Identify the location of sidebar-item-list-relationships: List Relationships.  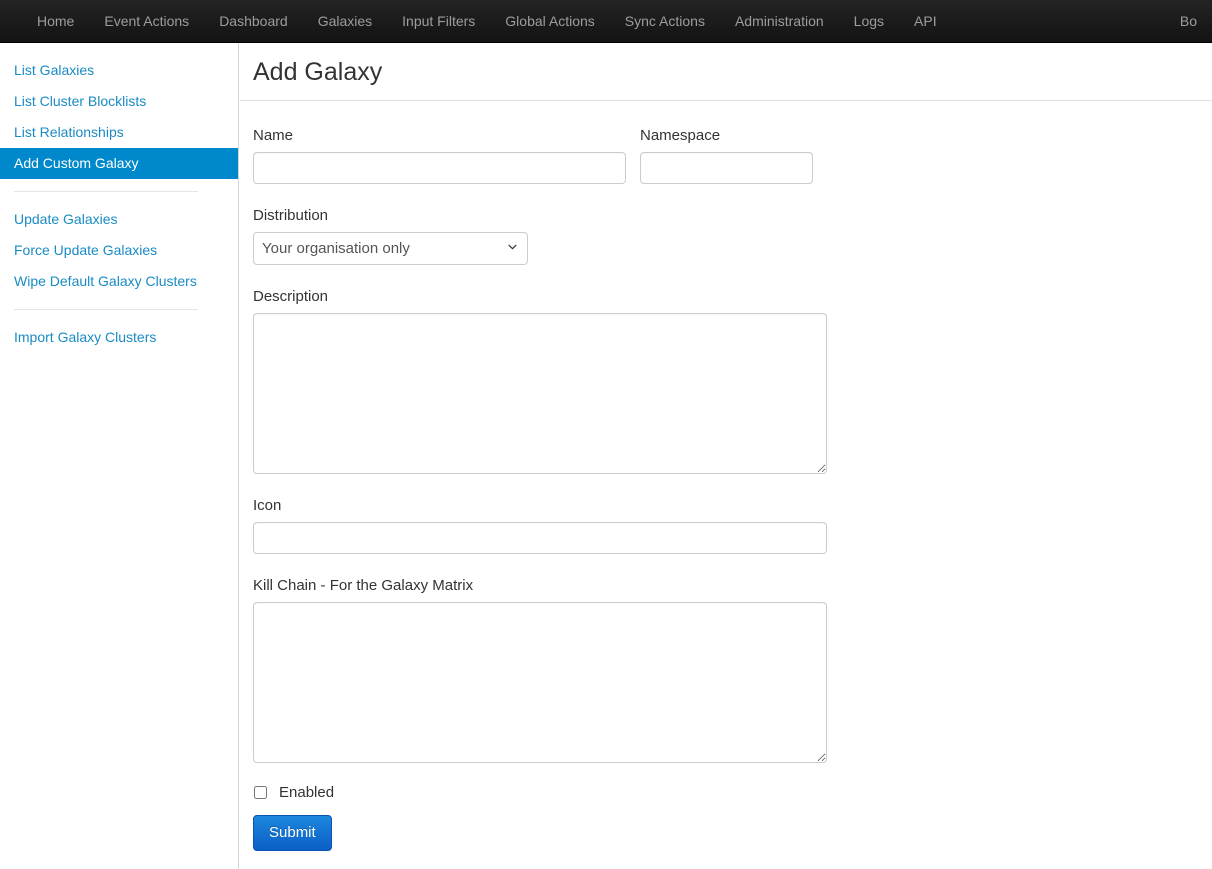
(119, 132).